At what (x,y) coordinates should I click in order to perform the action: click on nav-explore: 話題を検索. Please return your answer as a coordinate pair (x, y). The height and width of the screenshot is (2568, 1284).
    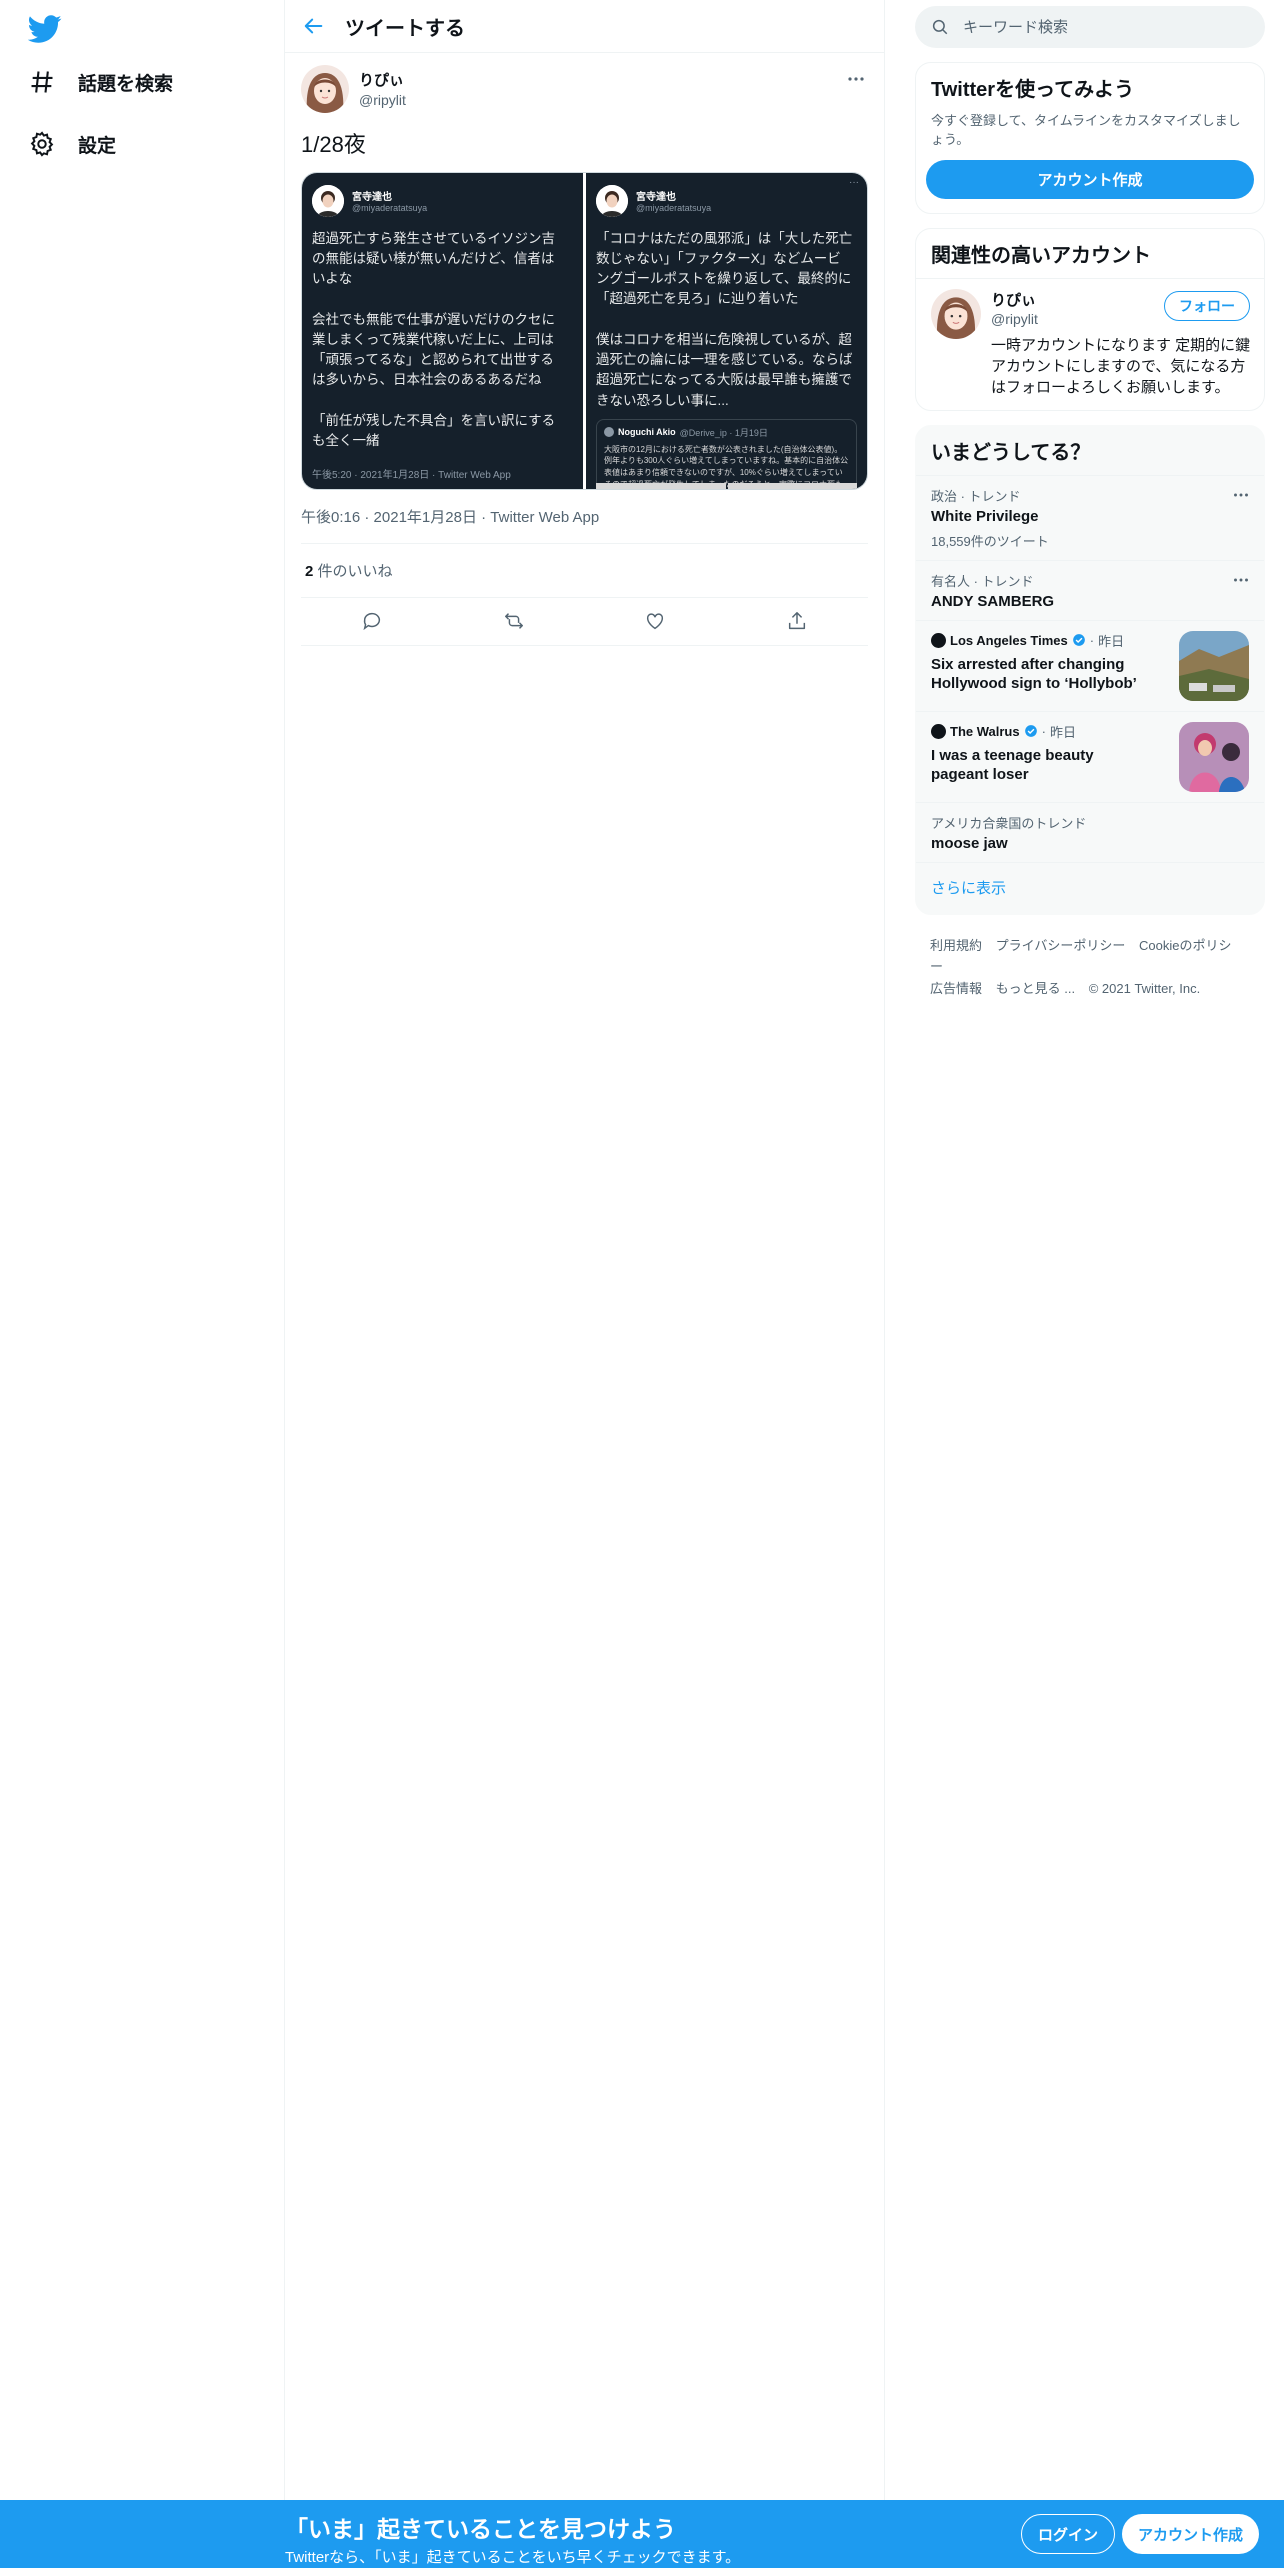
    Looking at the image, I should click on (100, 82).